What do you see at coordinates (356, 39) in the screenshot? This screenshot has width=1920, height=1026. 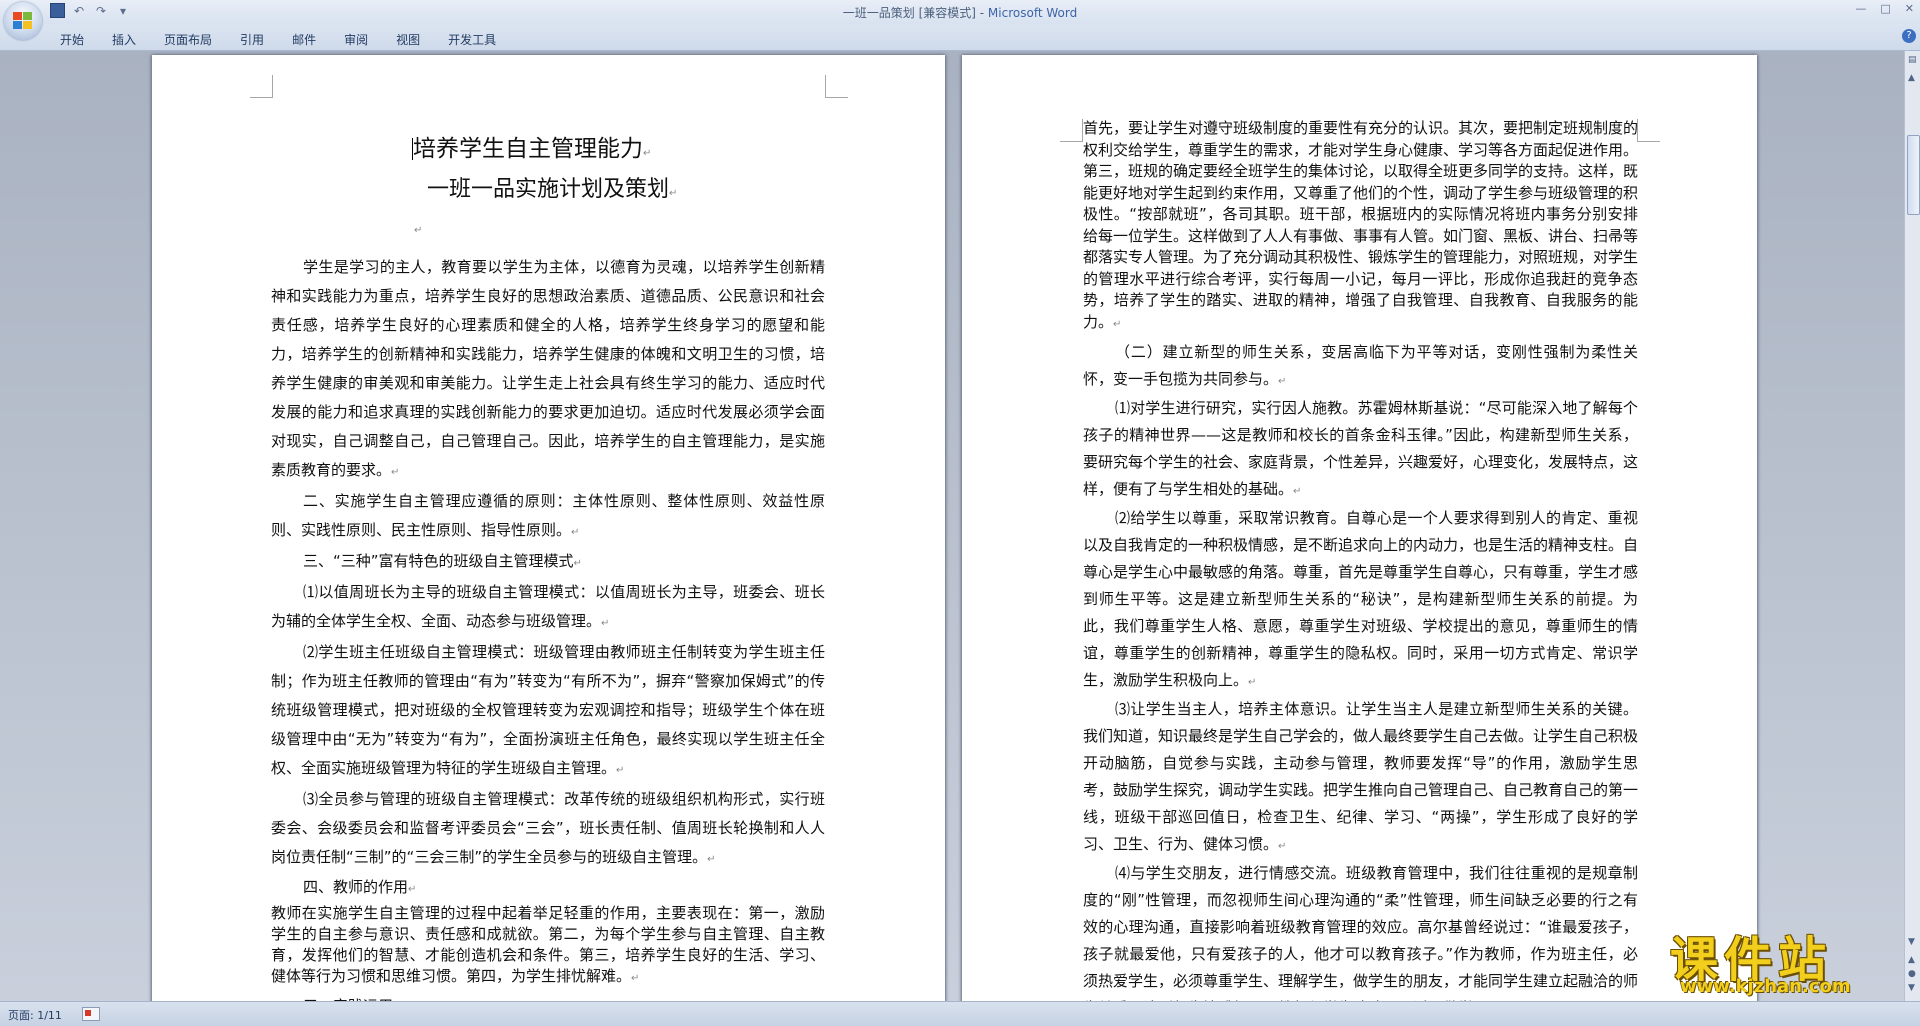 I see `tab-review: 审阅` at bounding box center [356, 39].